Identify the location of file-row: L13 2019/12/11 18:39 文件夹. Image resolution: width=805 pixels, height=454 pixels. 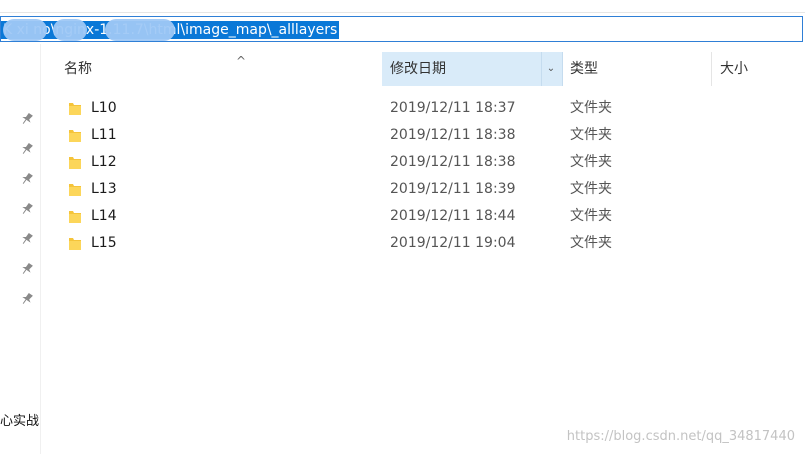
(423, 189).